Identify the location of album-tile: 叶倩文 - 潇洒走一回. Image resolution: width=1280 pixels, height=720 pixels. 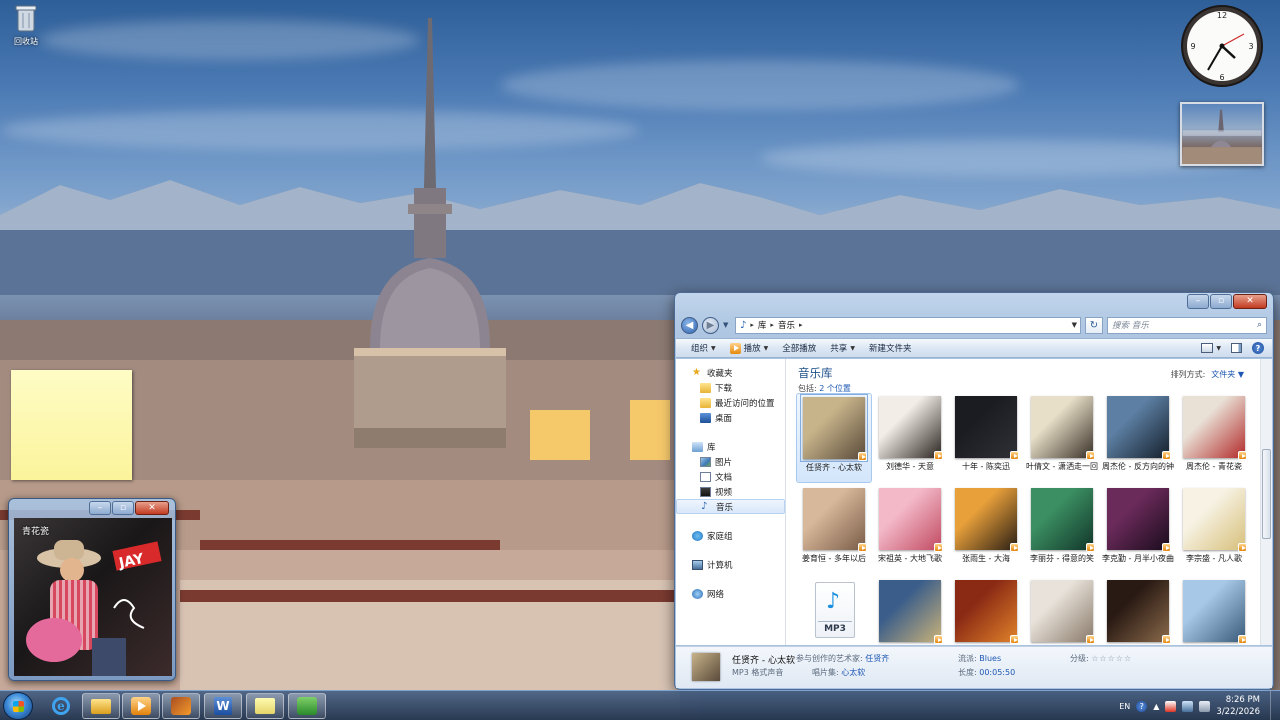
(1062, 438).